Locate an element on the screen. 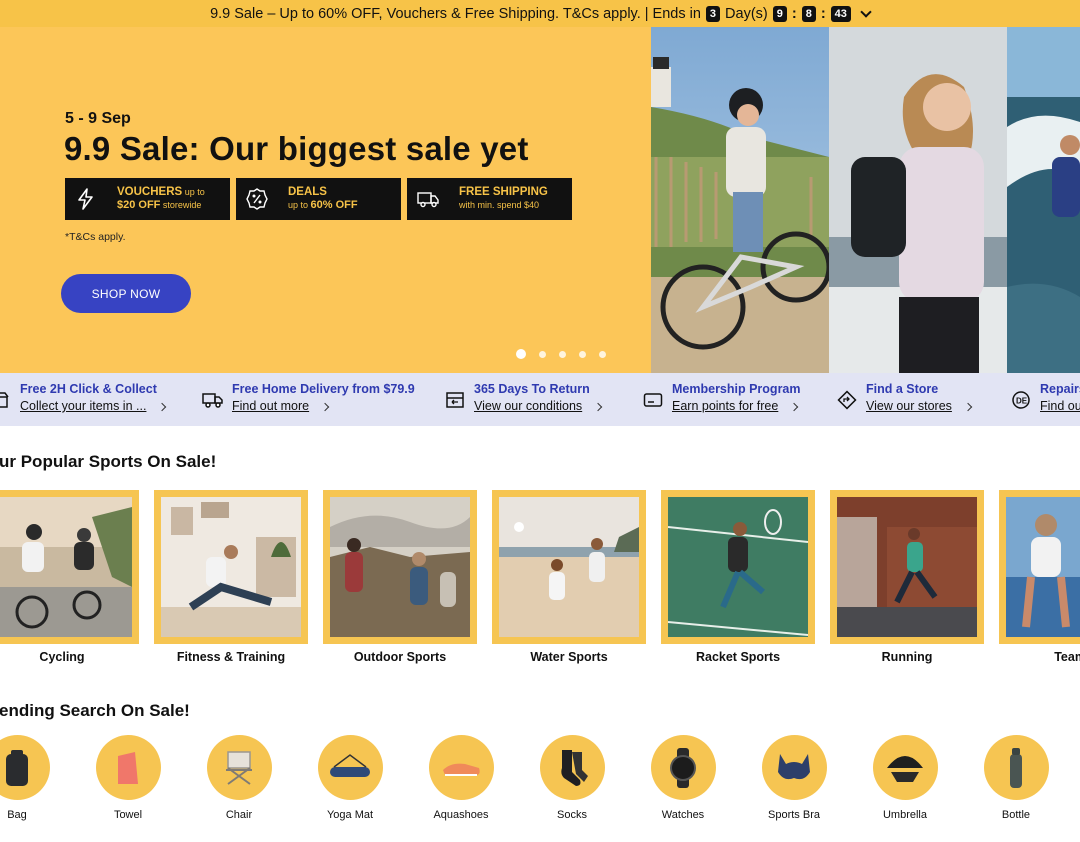 Image resolution: width=1080 pixels, height=842 pixels. hero-title: 9.9 Sale: Our biggest sale yet is located at coordinates (296, 148).